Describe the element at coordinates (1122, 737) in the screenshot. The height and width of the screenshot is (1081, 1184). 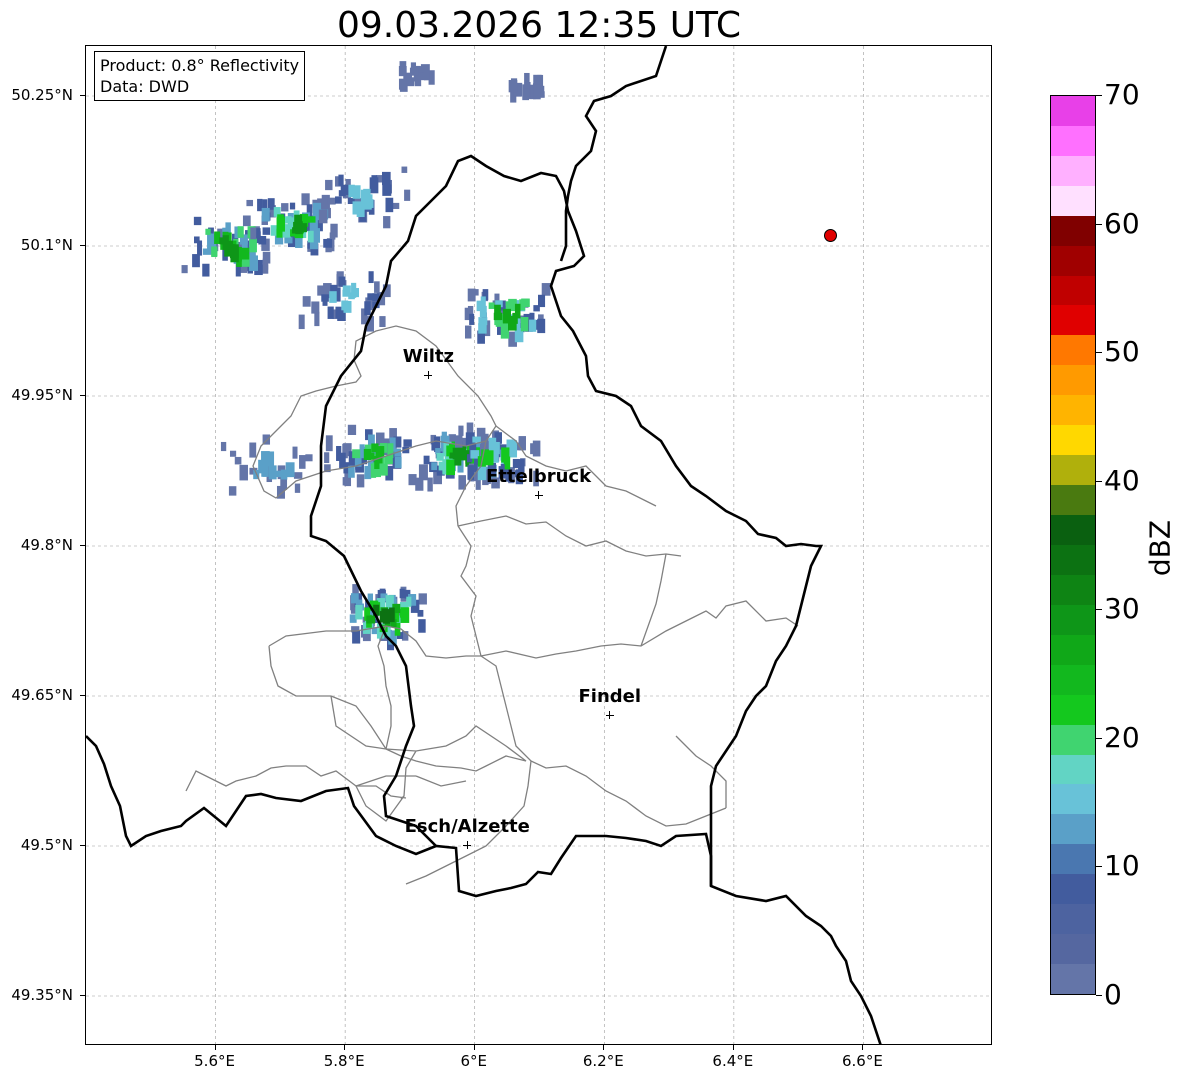
I see `colorbar-tick-label: 20` at that location.